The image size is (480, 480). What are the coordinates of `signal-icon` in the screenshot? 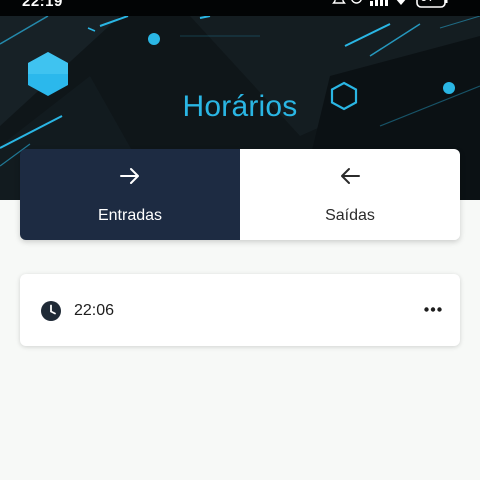 It's located at (379, 3).